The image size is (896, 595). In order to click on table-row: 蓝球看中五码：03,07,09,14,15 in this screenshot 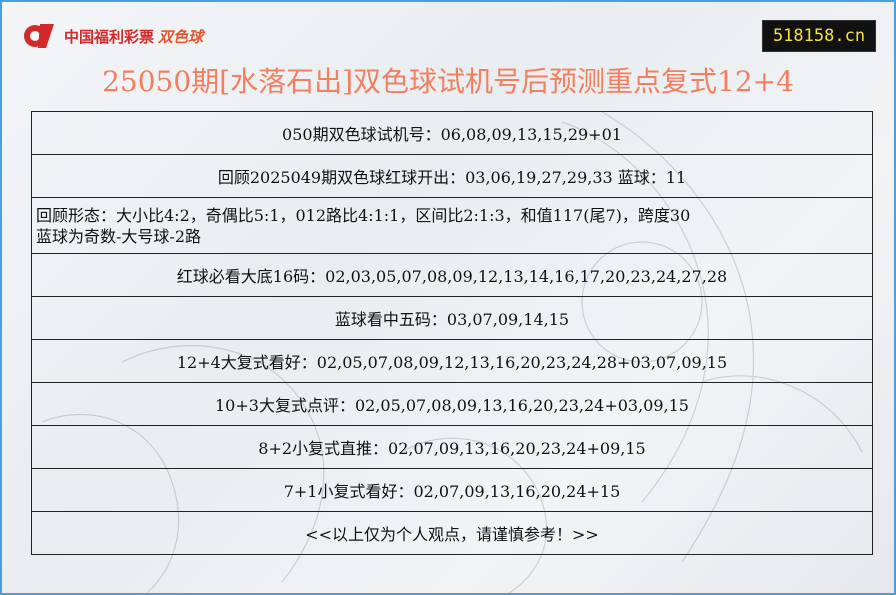, I will do `click(452, 318)`.